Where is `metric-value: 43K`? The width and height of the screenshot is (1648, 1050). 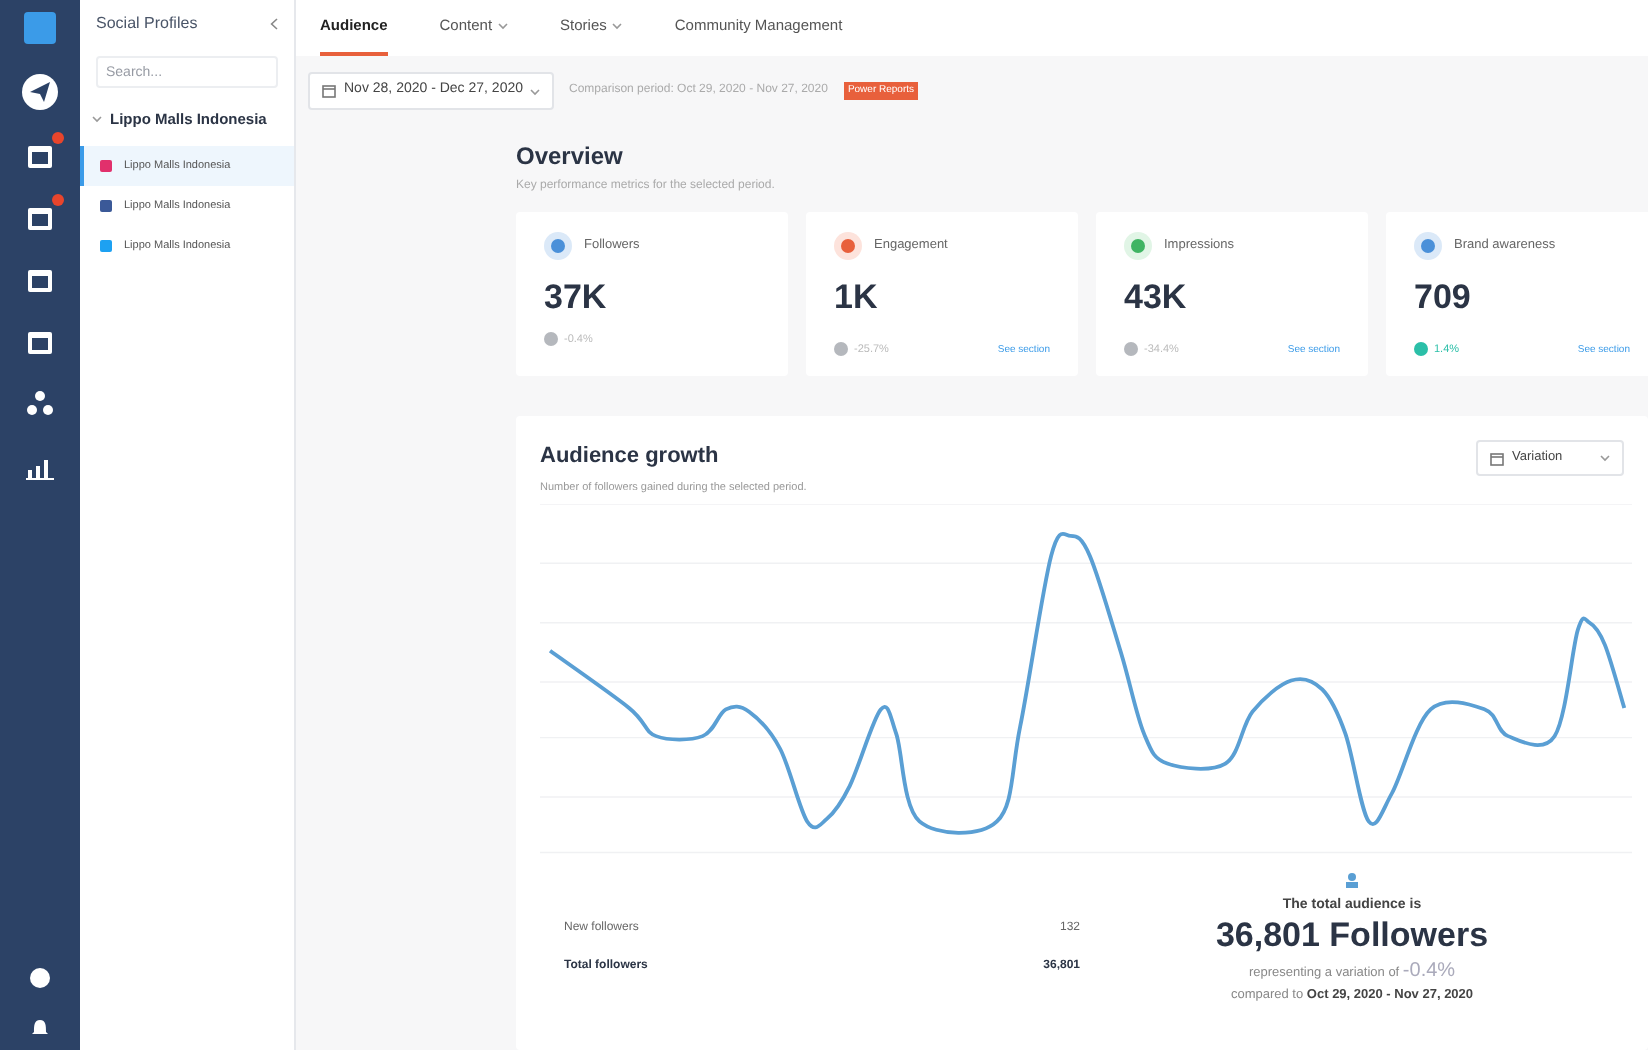 metric-value: 43K is located at coordinates (1156, 298).